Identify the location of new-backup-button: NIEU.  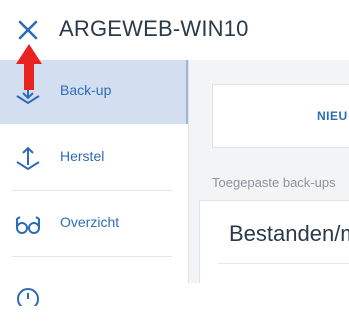
(332, 116).